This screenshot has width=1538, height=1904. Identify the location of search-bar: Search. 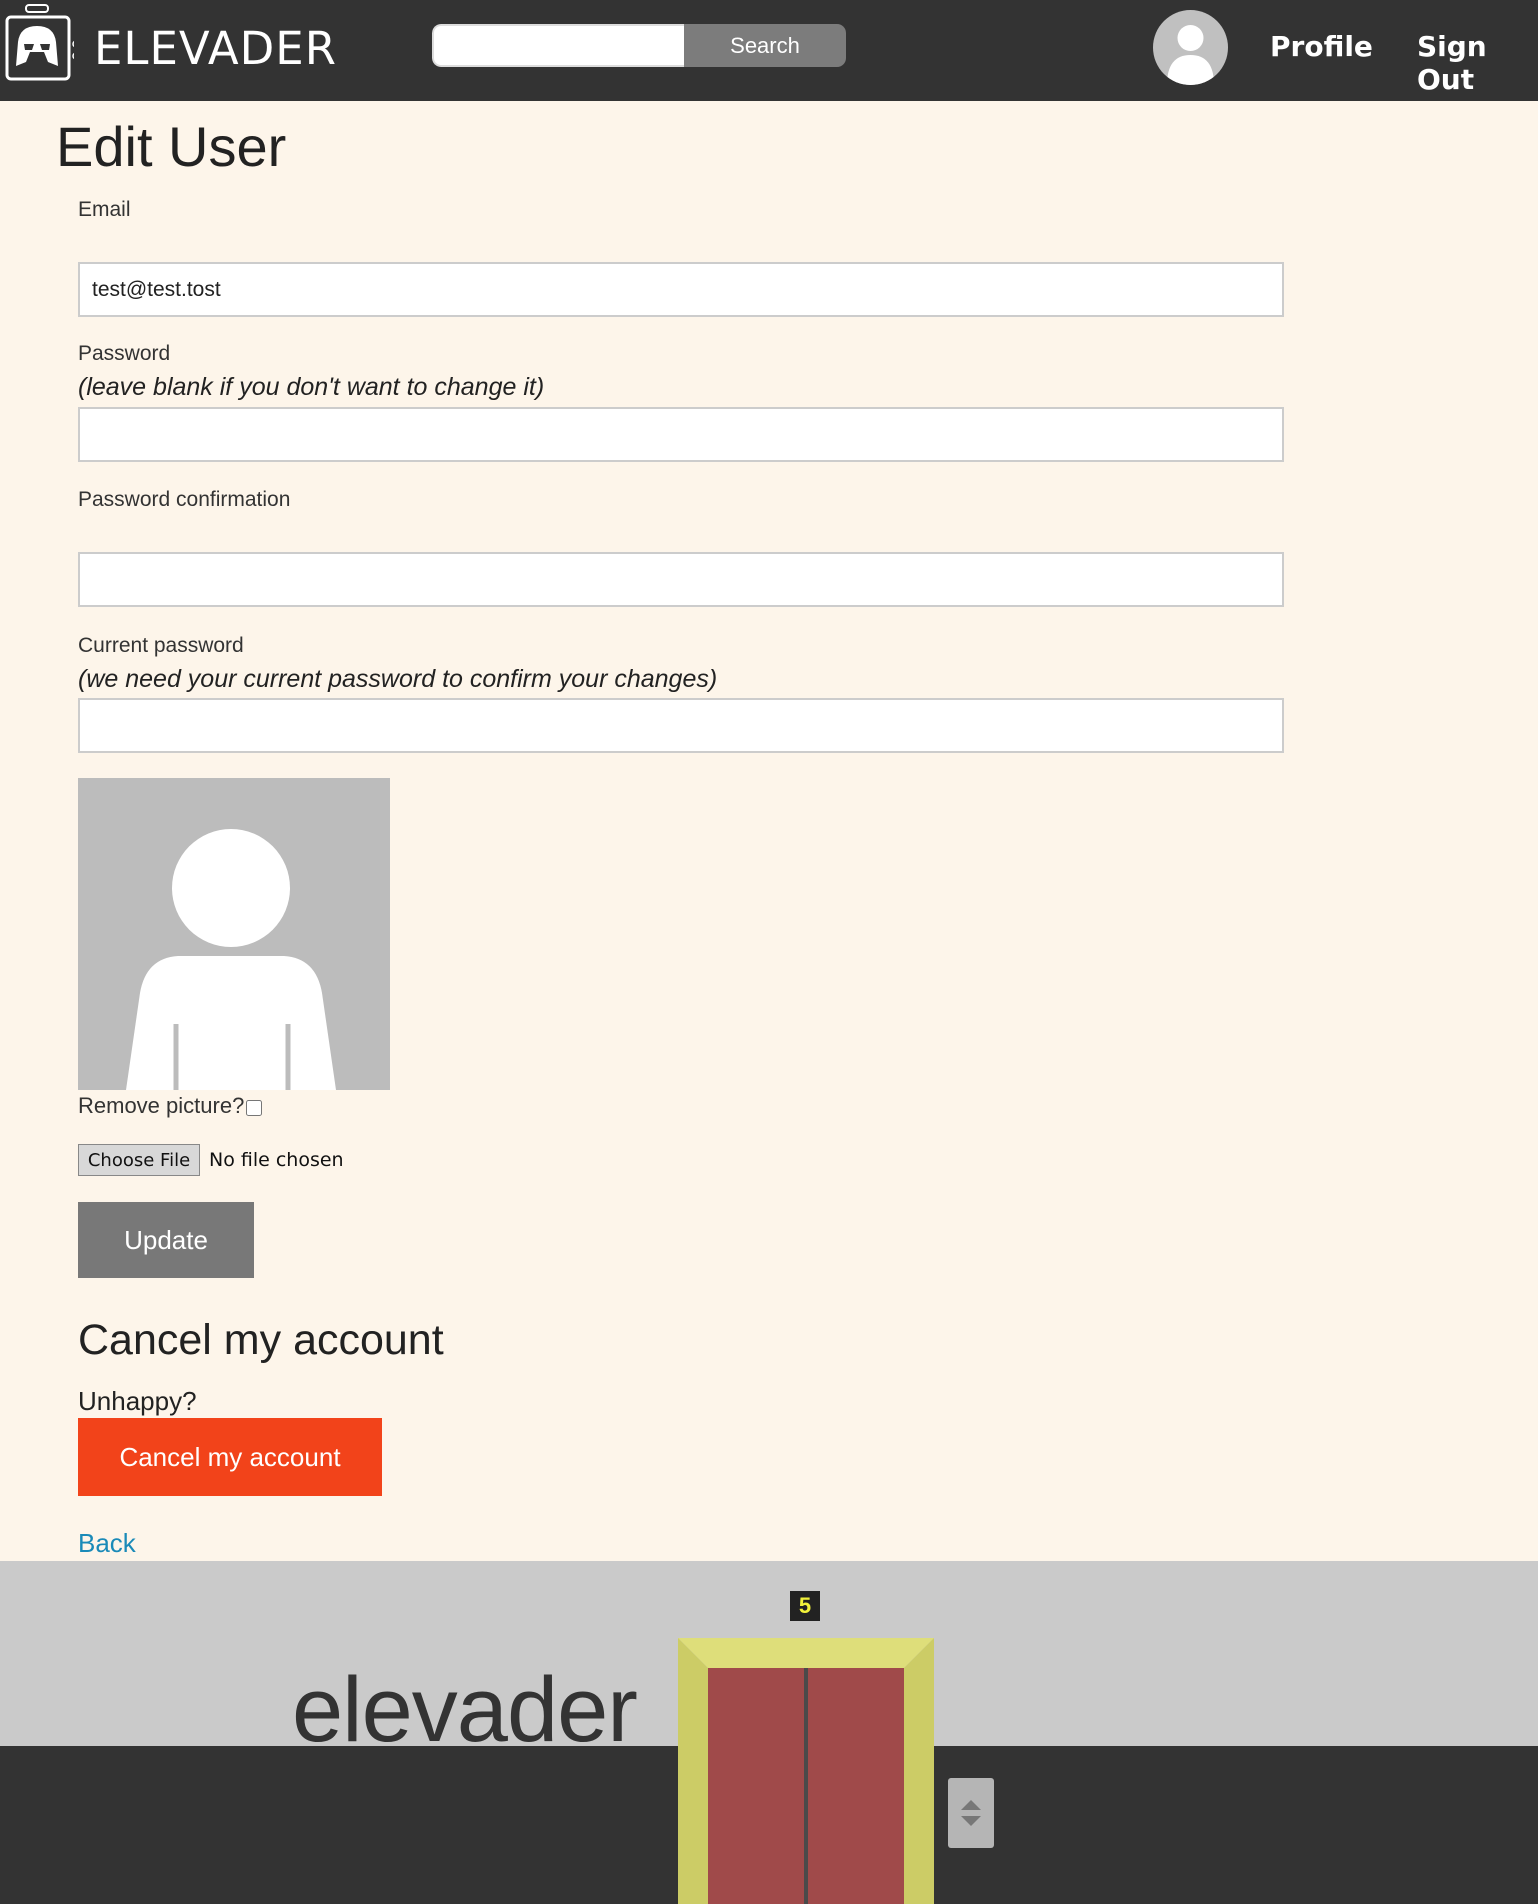
(639, 45).